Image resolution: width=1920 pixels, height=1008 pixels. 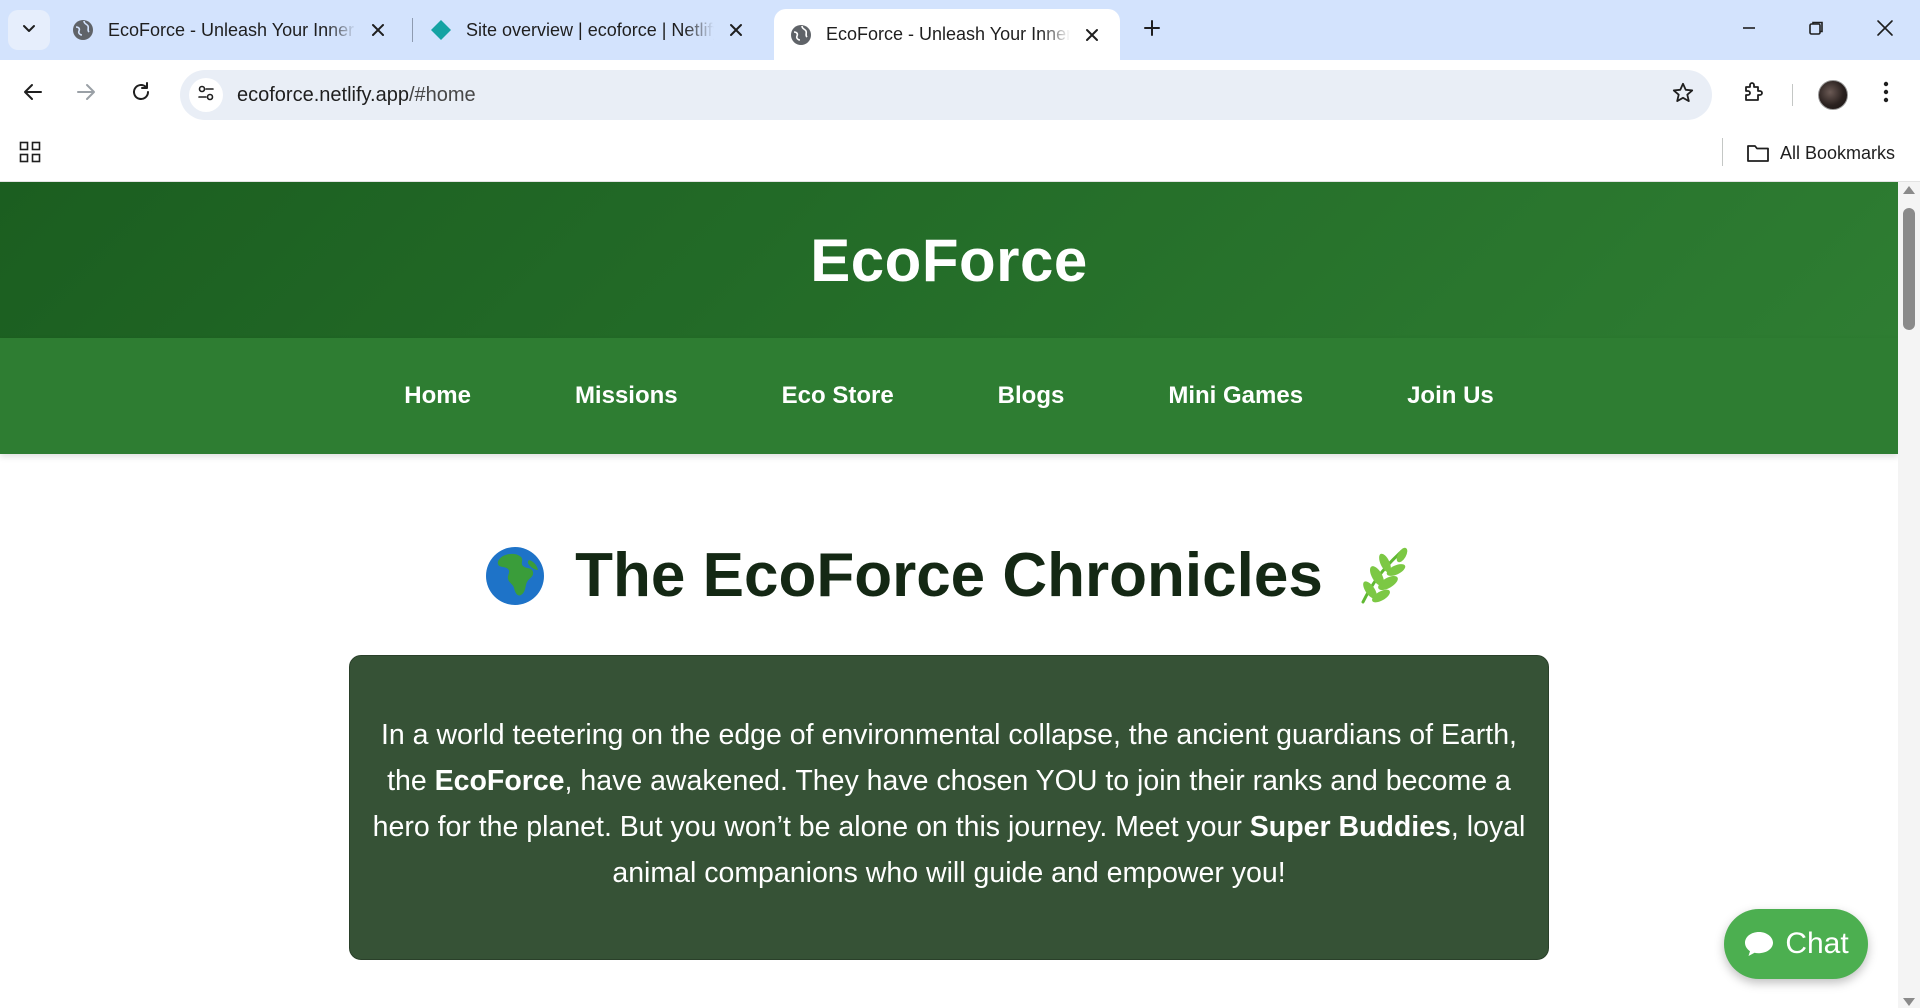 What do you see at coordinates (323, 94) in the screenshot?
I see `url-host: ecoforce.netlify.app` at bounding box center [323, 94].